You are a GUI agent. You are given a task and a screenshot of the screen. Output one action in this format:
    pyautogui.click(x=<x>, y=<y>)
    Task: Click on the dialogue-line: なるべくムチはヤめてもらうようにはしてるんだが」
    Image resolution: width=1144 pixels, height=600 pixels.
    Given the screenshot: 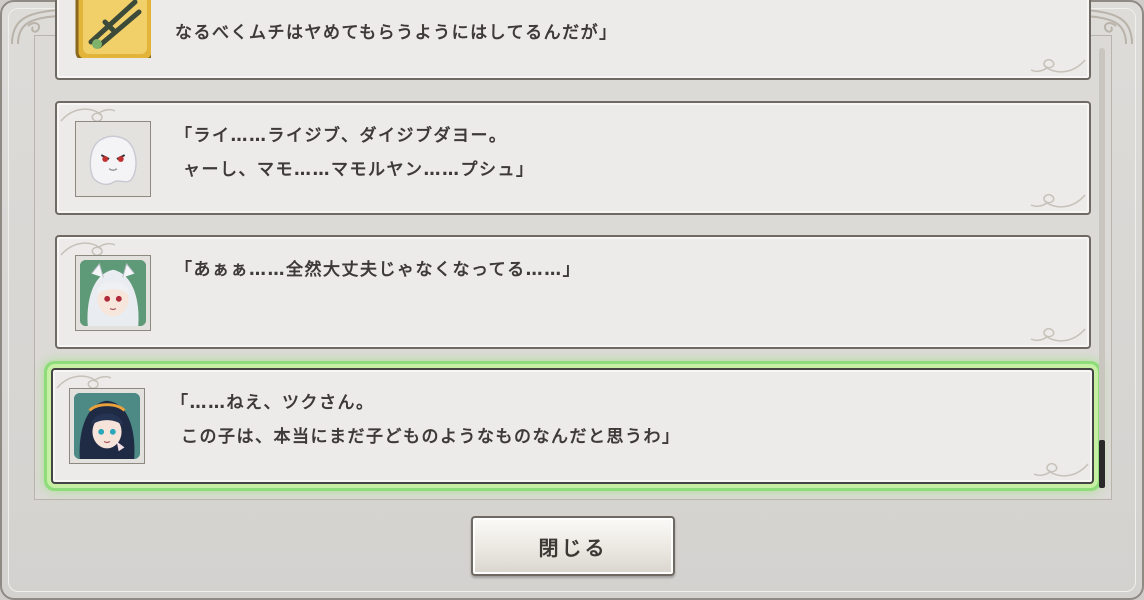 What is the action you would take?
    pyautogui.click(x=396, y=33)
    